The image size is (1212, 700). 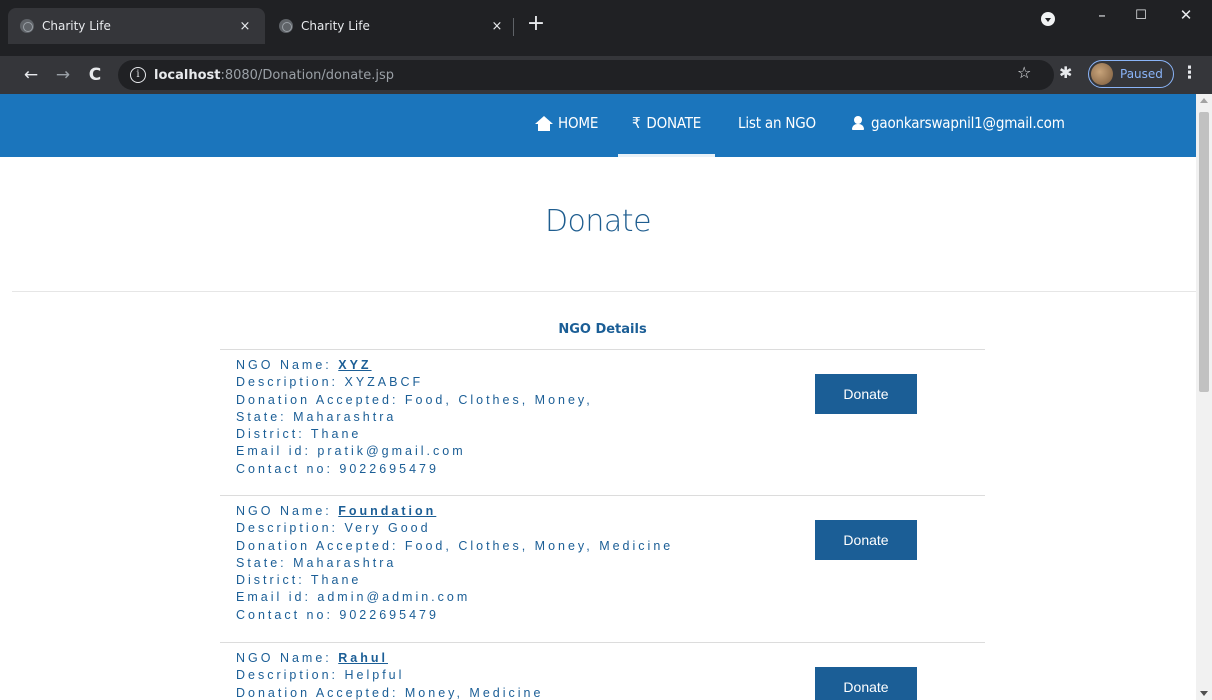 I want to click on table-title: NGO Details, so click(x=602, y=329).